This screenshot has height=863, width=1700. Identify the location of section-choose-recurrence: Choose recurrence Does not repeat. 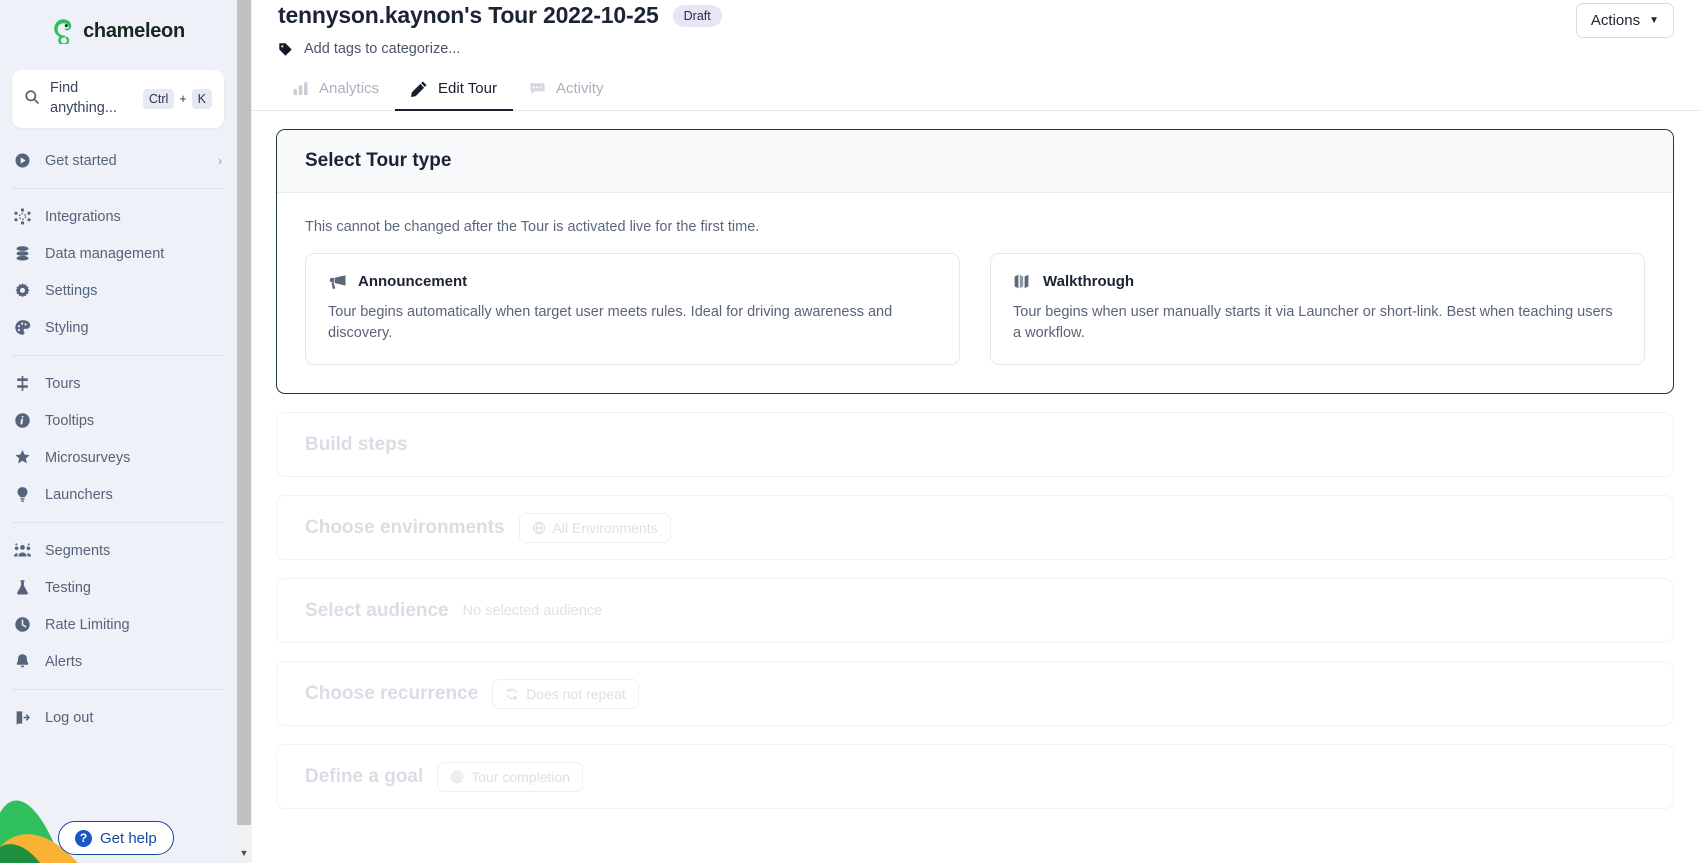
(975, 694).